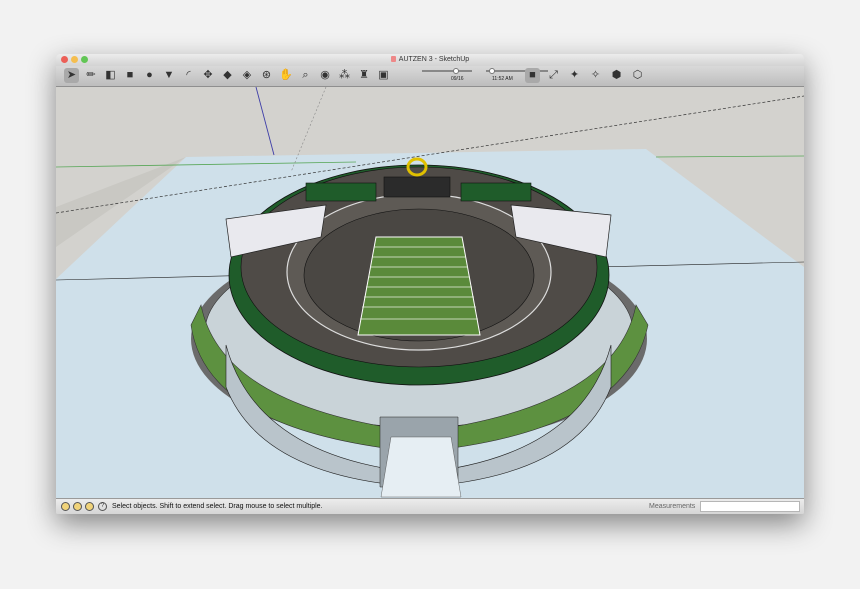  What do you see at coordinates (89, 506) in the screenshot?
I see `user-icon` at bounding box center [89, 506].